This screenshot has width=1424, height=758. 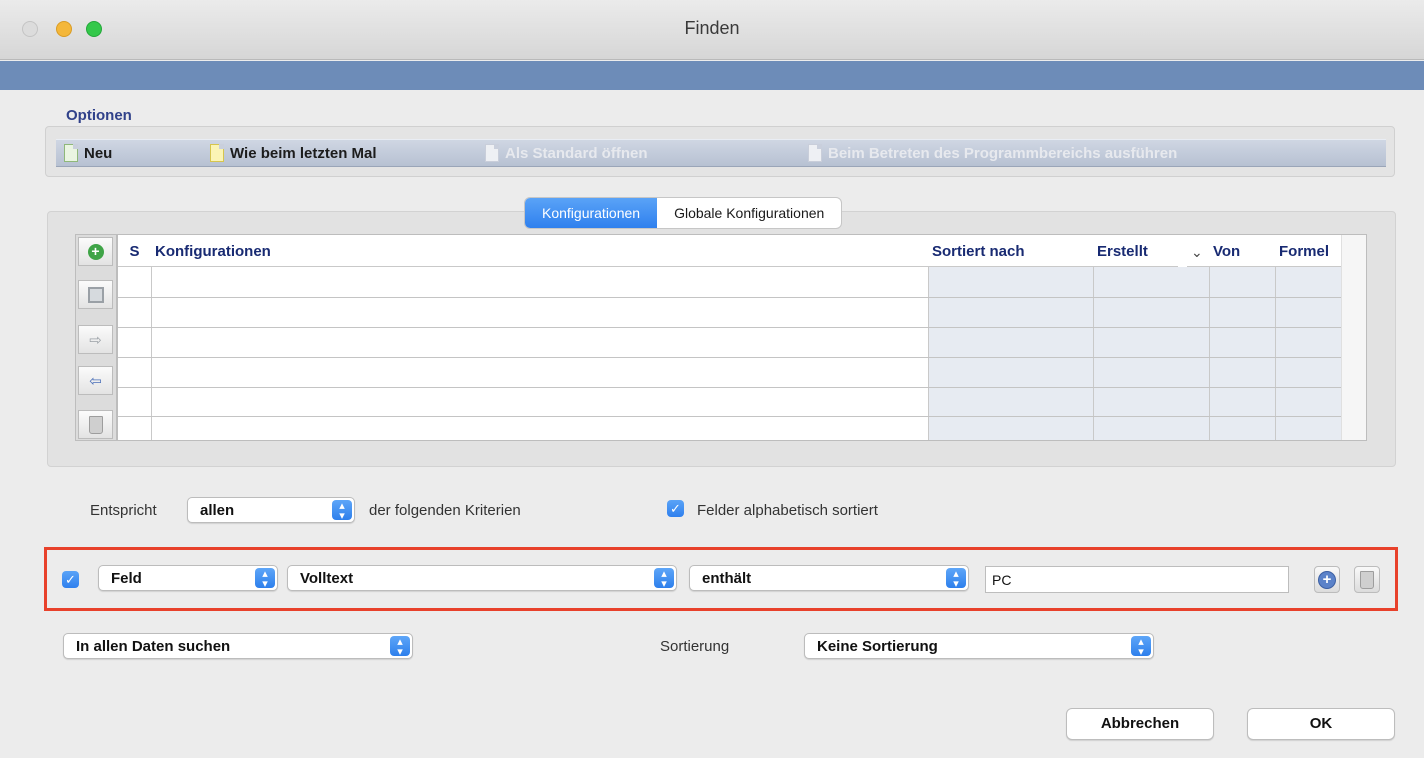 I want to click on operator-value: enthält, so click(x=727, y=578).